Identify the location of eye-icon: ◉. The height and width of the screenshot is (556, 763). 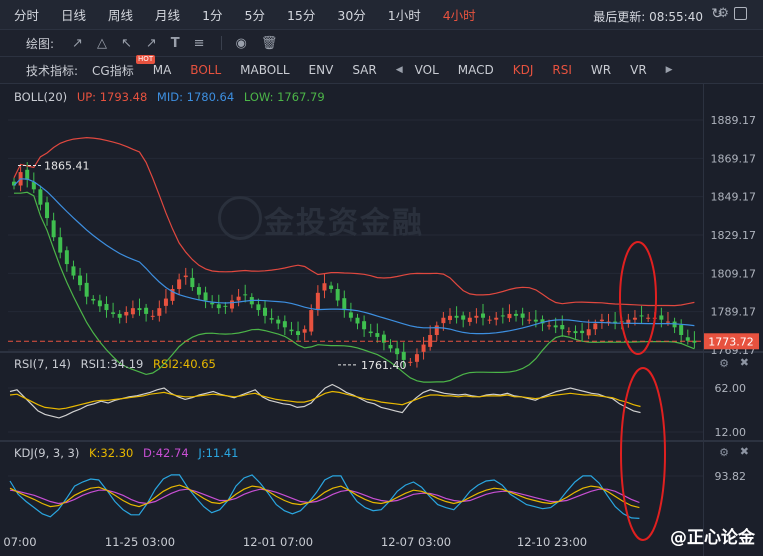
(241, 43).